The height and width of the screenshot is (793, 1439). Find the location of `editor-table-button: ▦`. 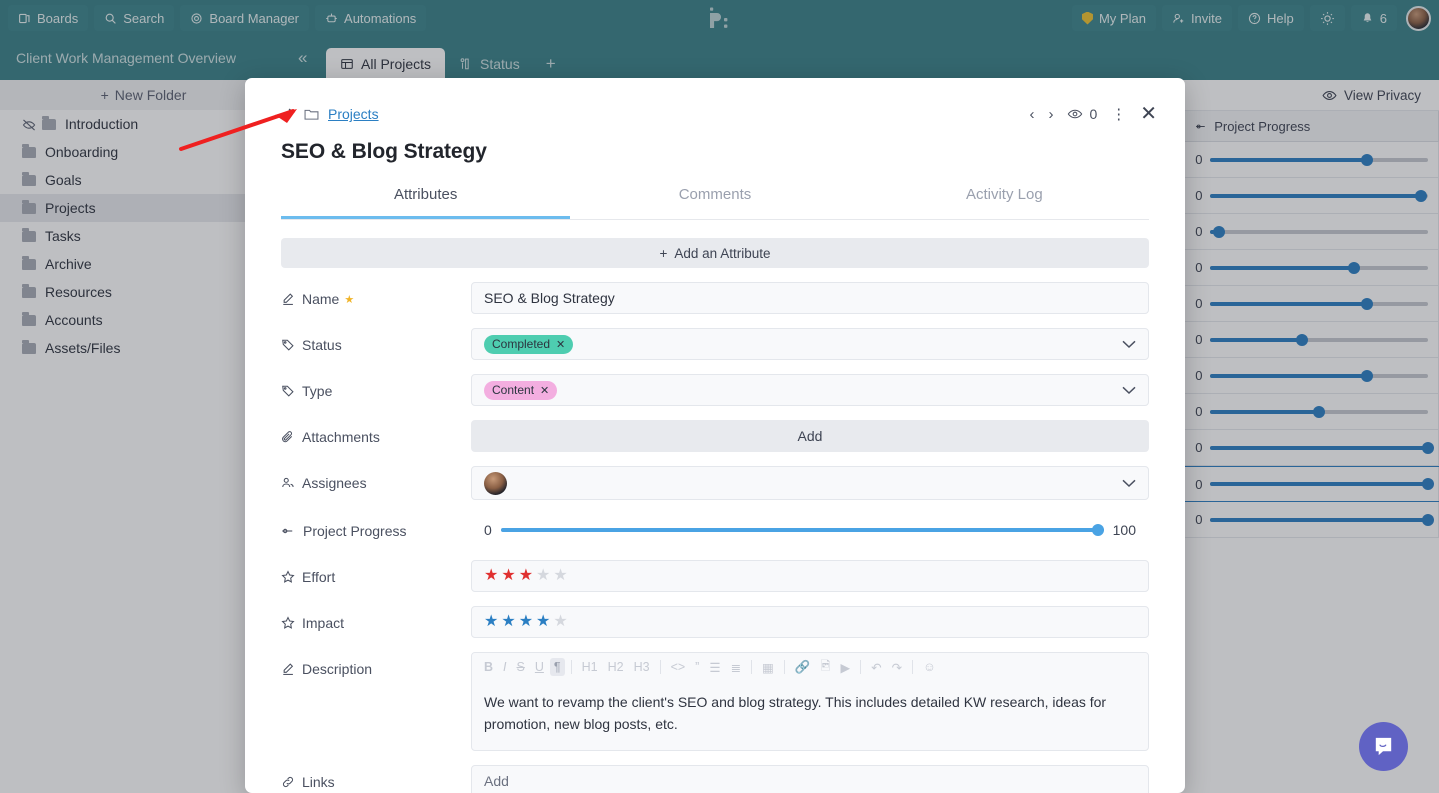

editor-table-button: ▦ is located at coordinates (768, 667).